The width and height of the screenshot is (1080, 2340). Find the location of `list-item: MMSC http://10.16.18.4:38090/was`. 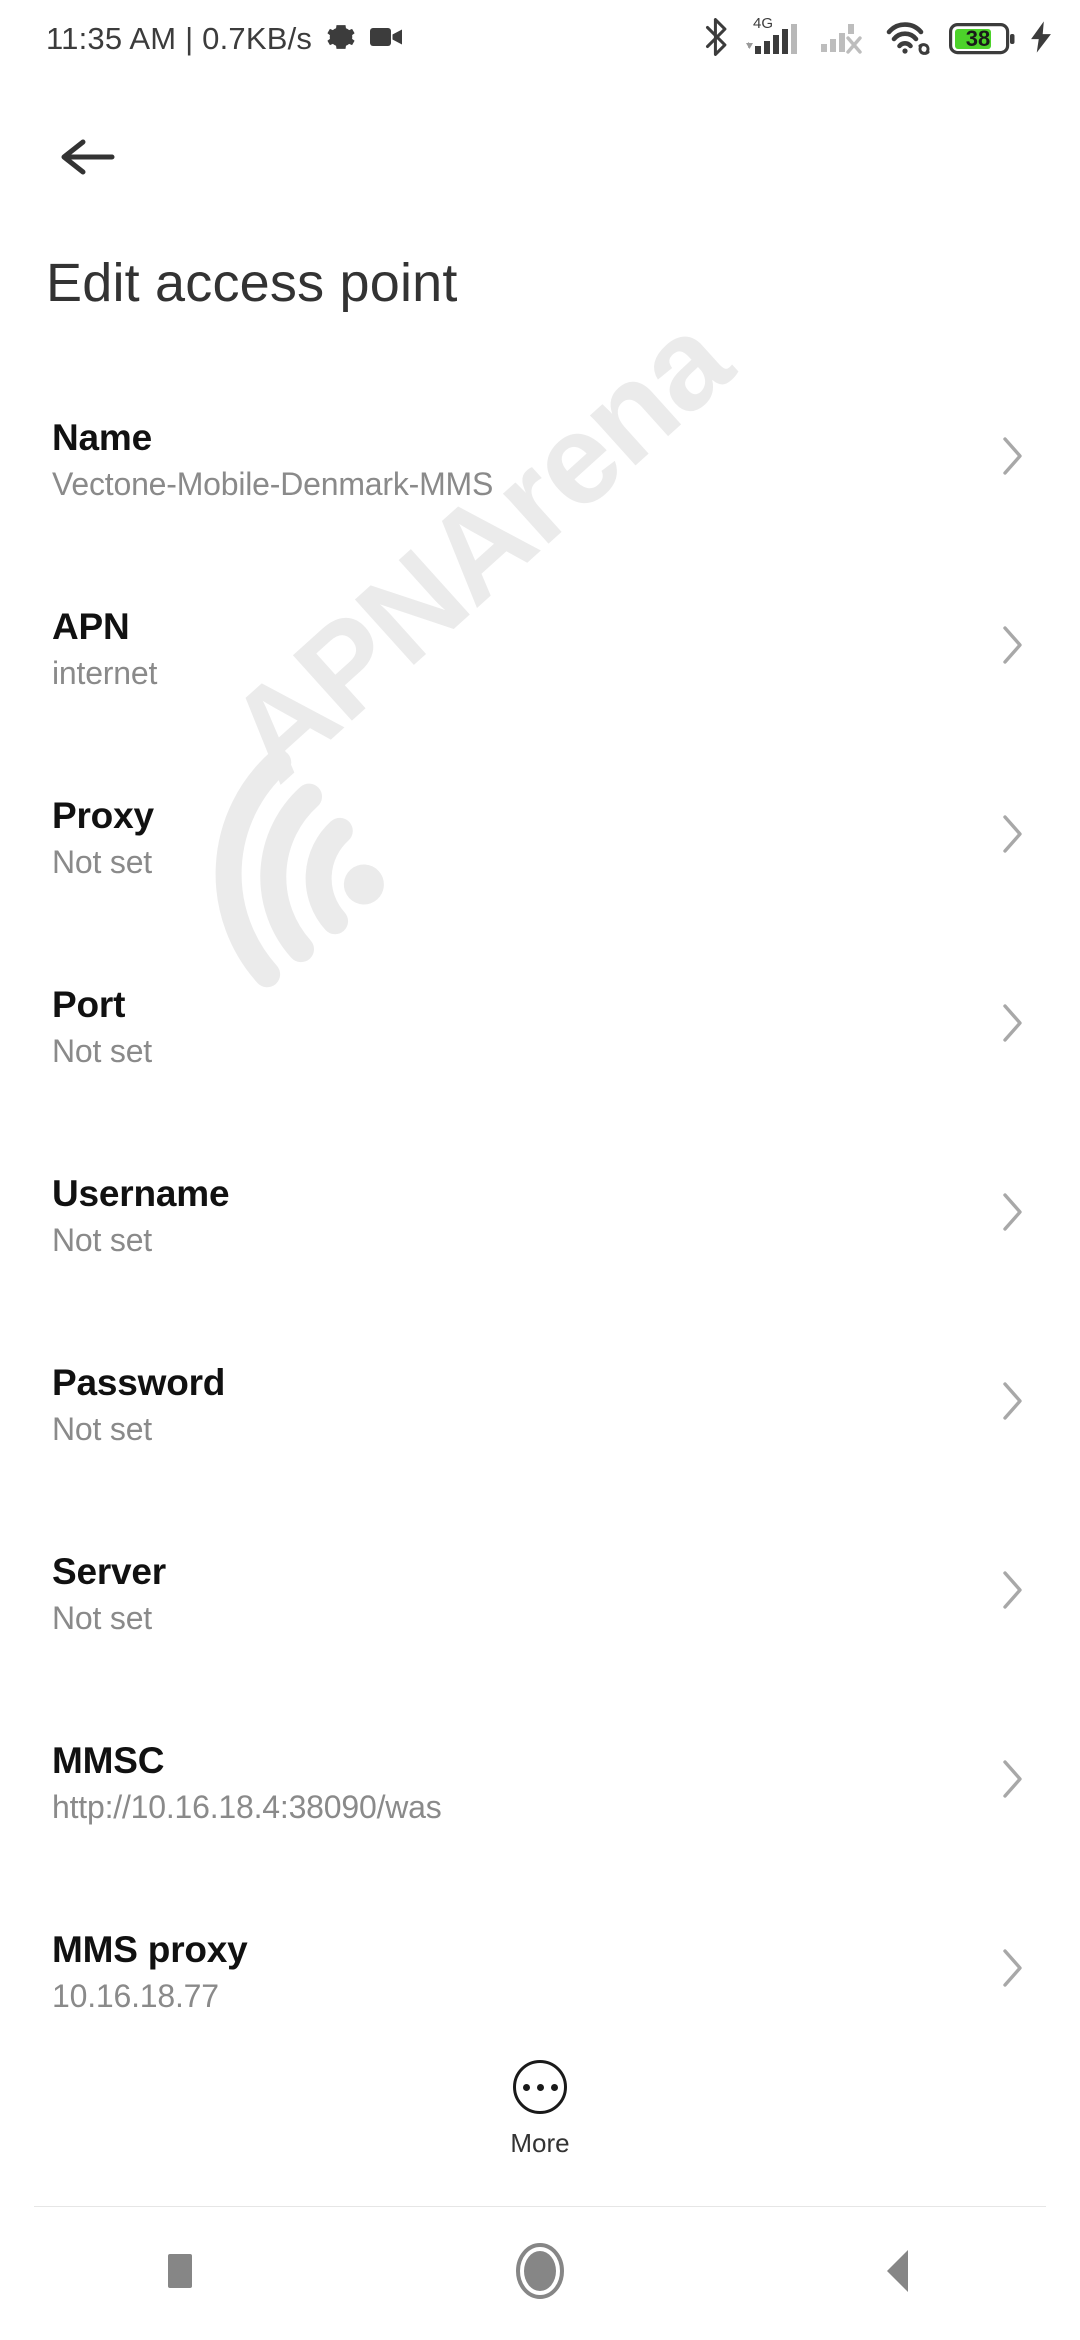

list-item: MMSC http://10.16.18.4:38090/was is located at coordinates (540, 1812).